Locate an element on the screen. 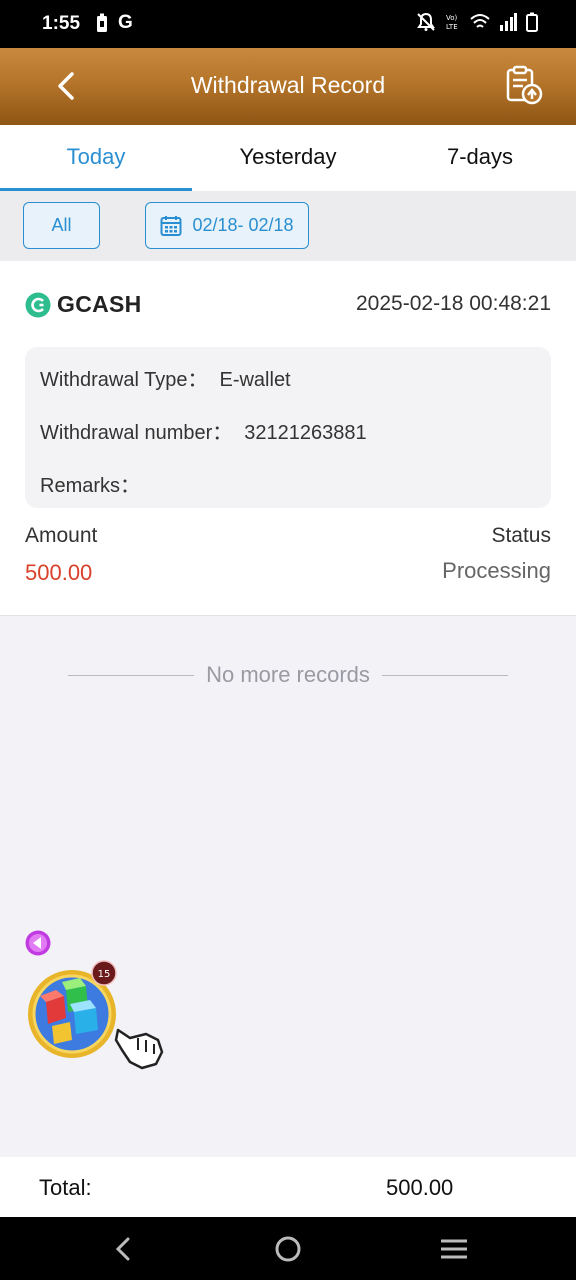 The height and width of the screenshot is (1280, 576). date-tabs: Today Yesterday 7-days is located at coordinates (288, 158).